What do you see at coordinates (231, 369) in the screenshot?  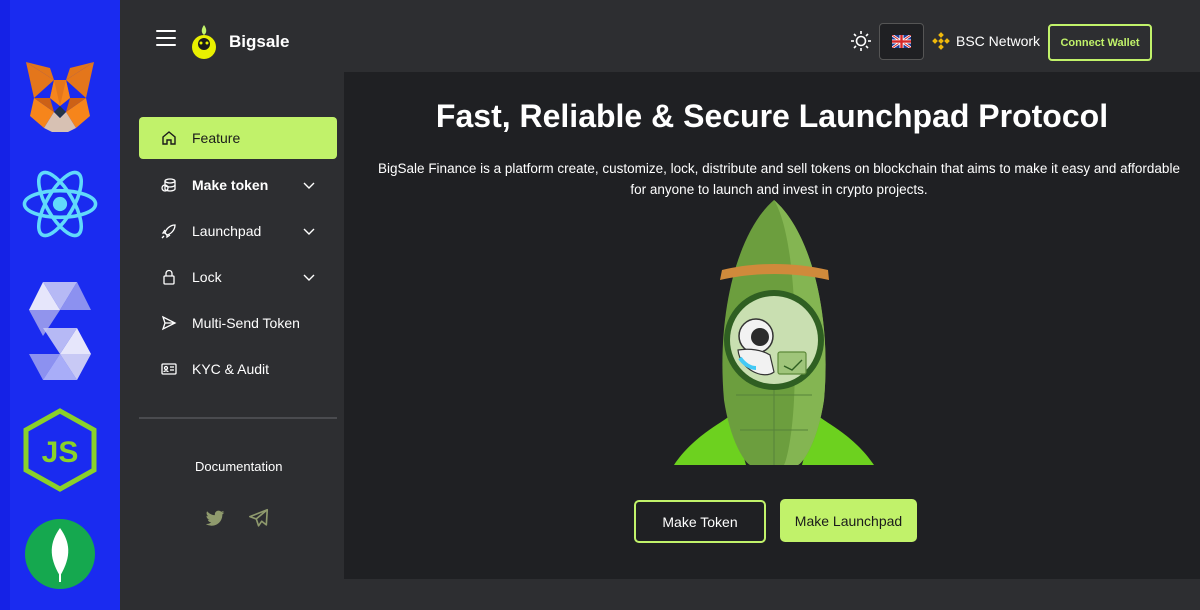 I see `sidebar-item-label: KYC & Audit` at bounding box center [231, 369].